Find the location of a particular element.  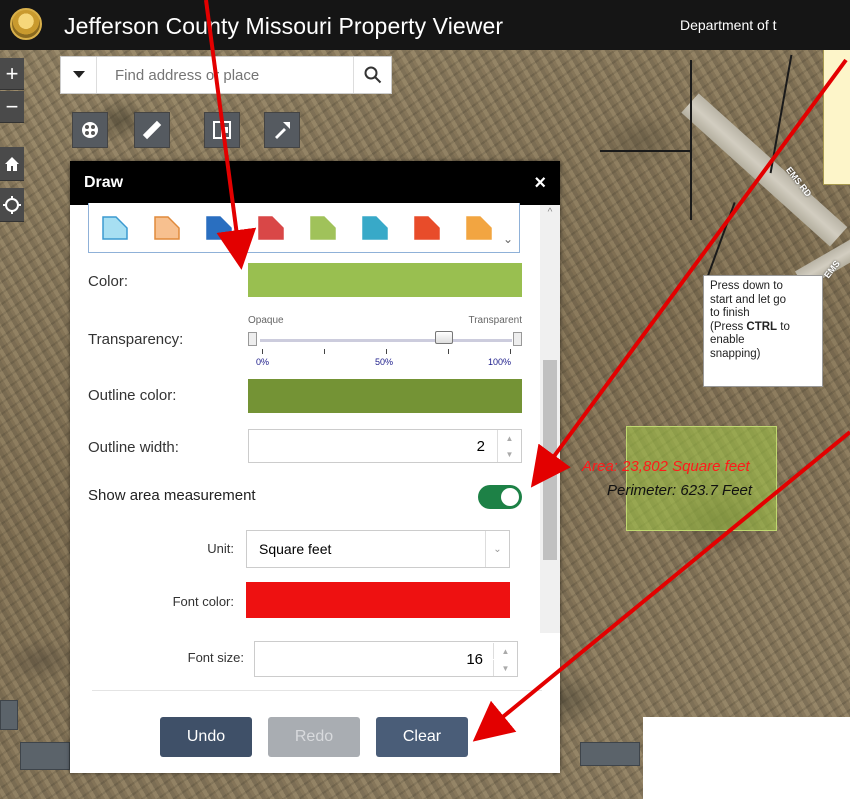

measure-button is located at coordinates (152, 130).